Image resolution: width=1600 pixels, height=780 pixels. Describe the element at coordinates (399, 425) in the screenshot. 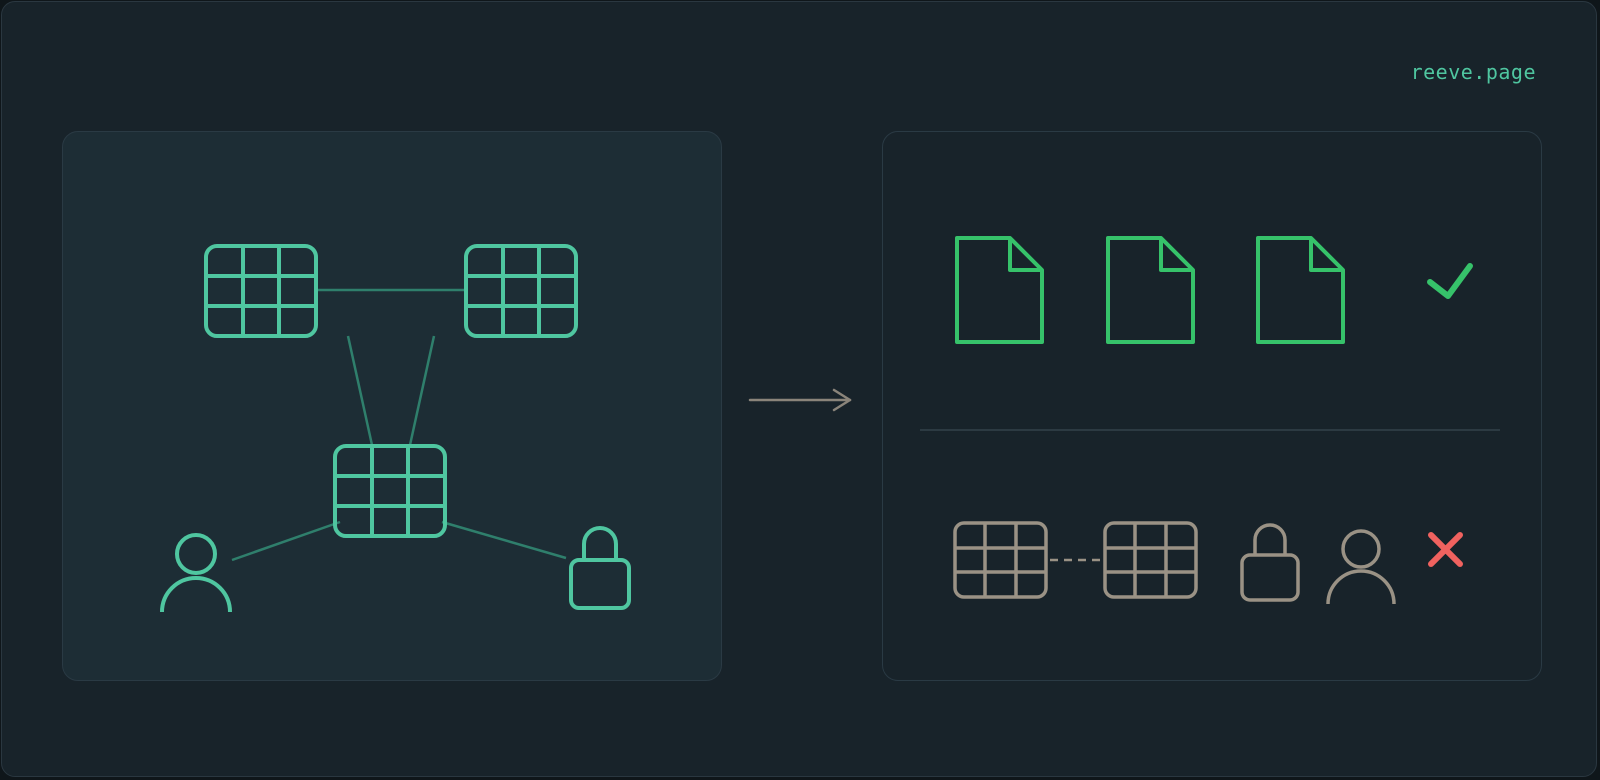

I see `connections` at that location.